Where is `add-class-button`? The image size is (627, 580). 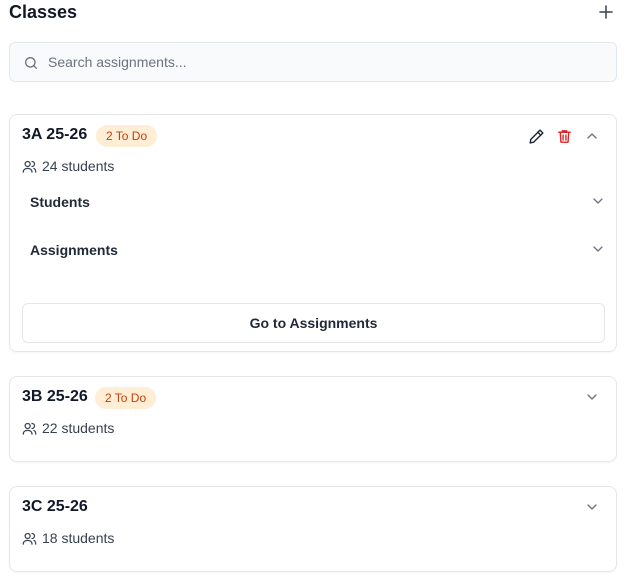 add-class-button is located at coordinates (606, 12).